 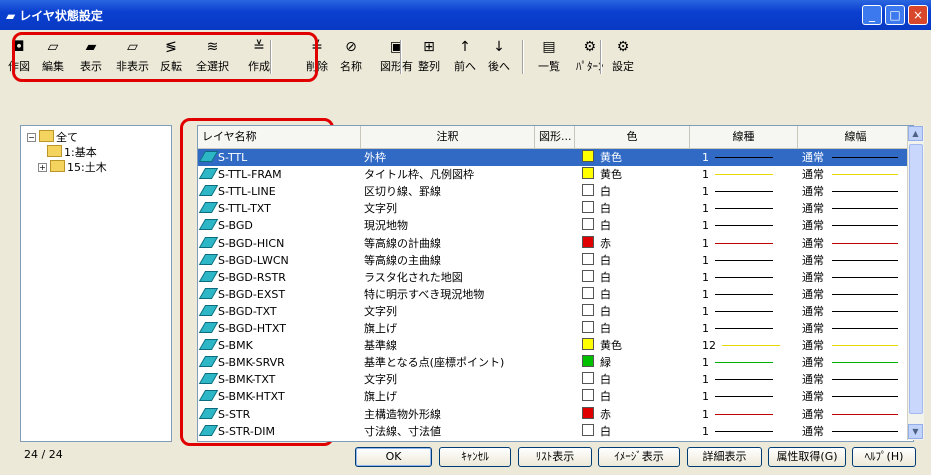 What do you see at coordinates (555, 414) in the screenshot?
I see `table-row: S-STR 主構造物外形線 赤 1 通常` at bounding box center [555, 414].